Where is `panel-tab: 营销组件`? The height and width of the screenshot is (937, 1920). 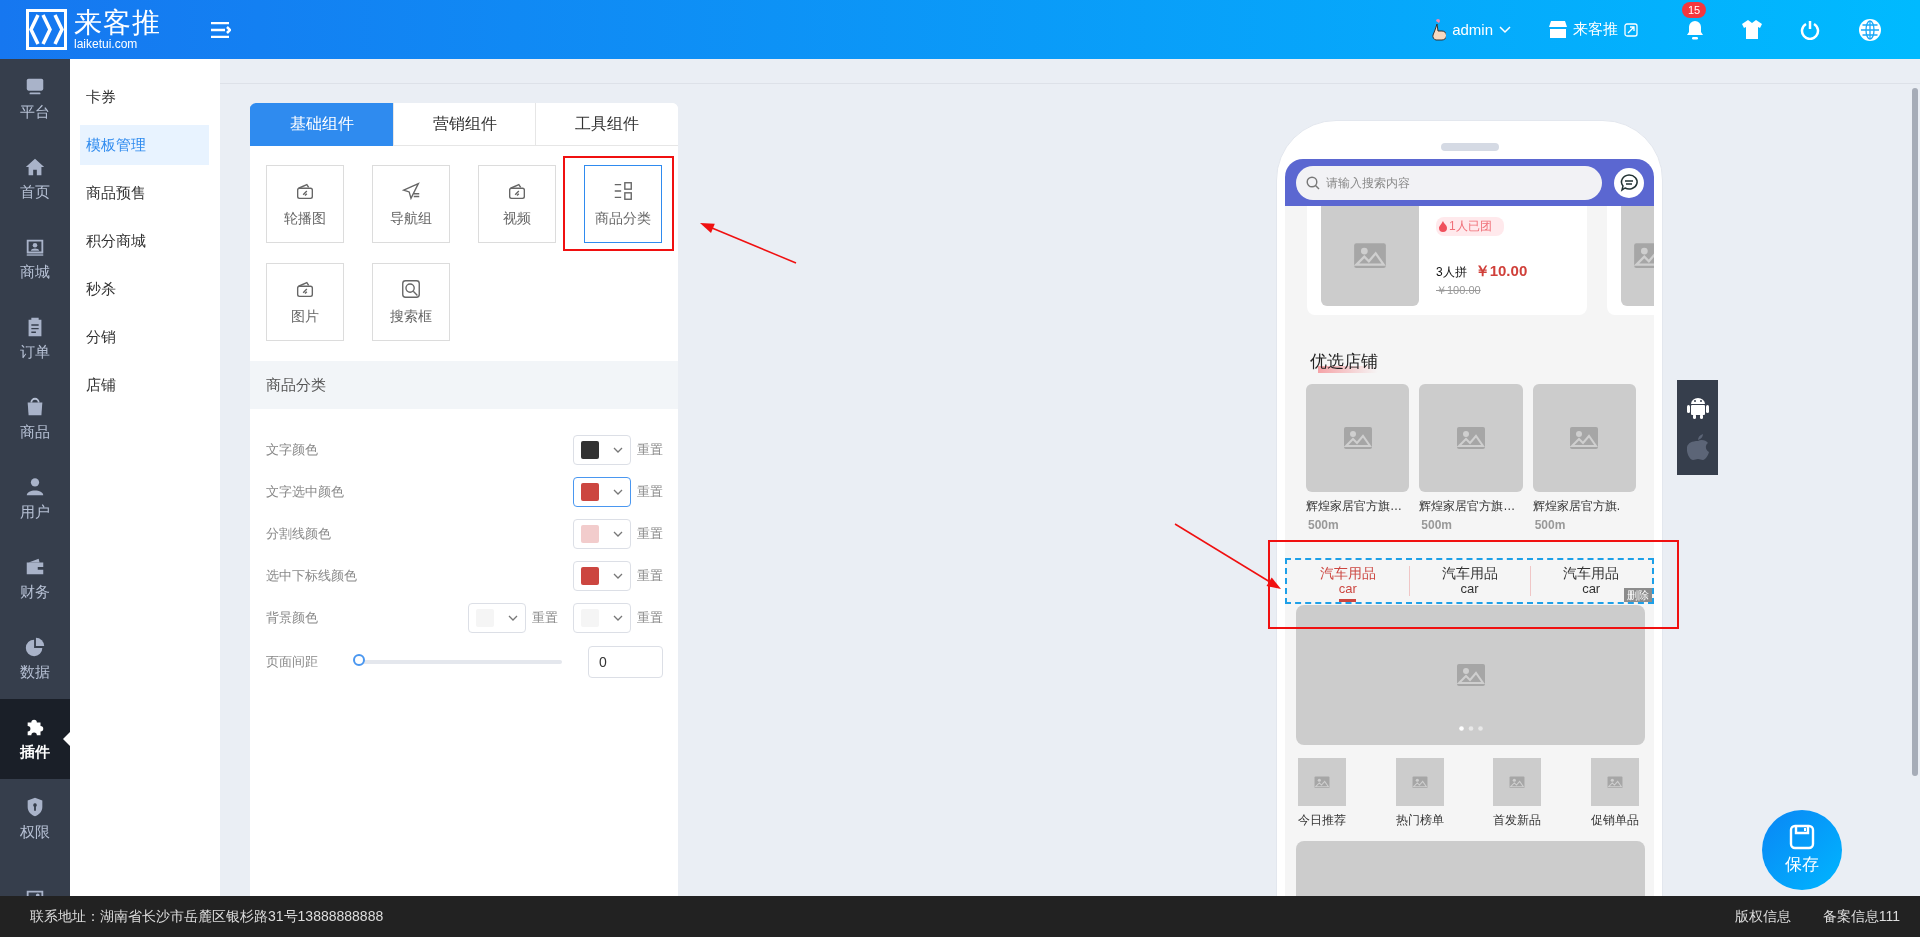
panel-tab: 营销组件 is located at coordinates (464, 124).